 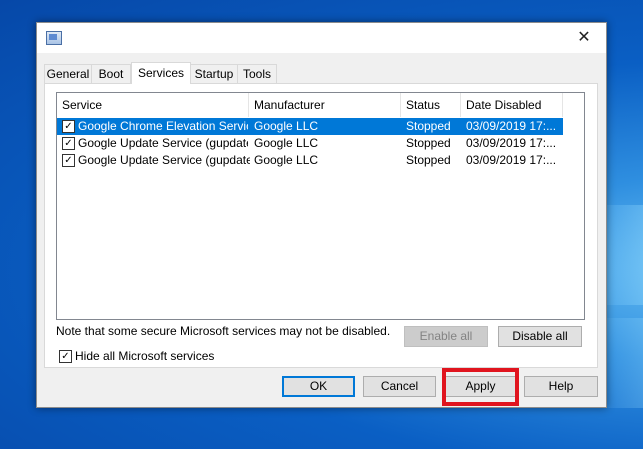 What do you see at coordinates (163, 143) in the screenshot?
I see `service-name: Google Update Service (gupdate)` at bounding box center [163, 143].